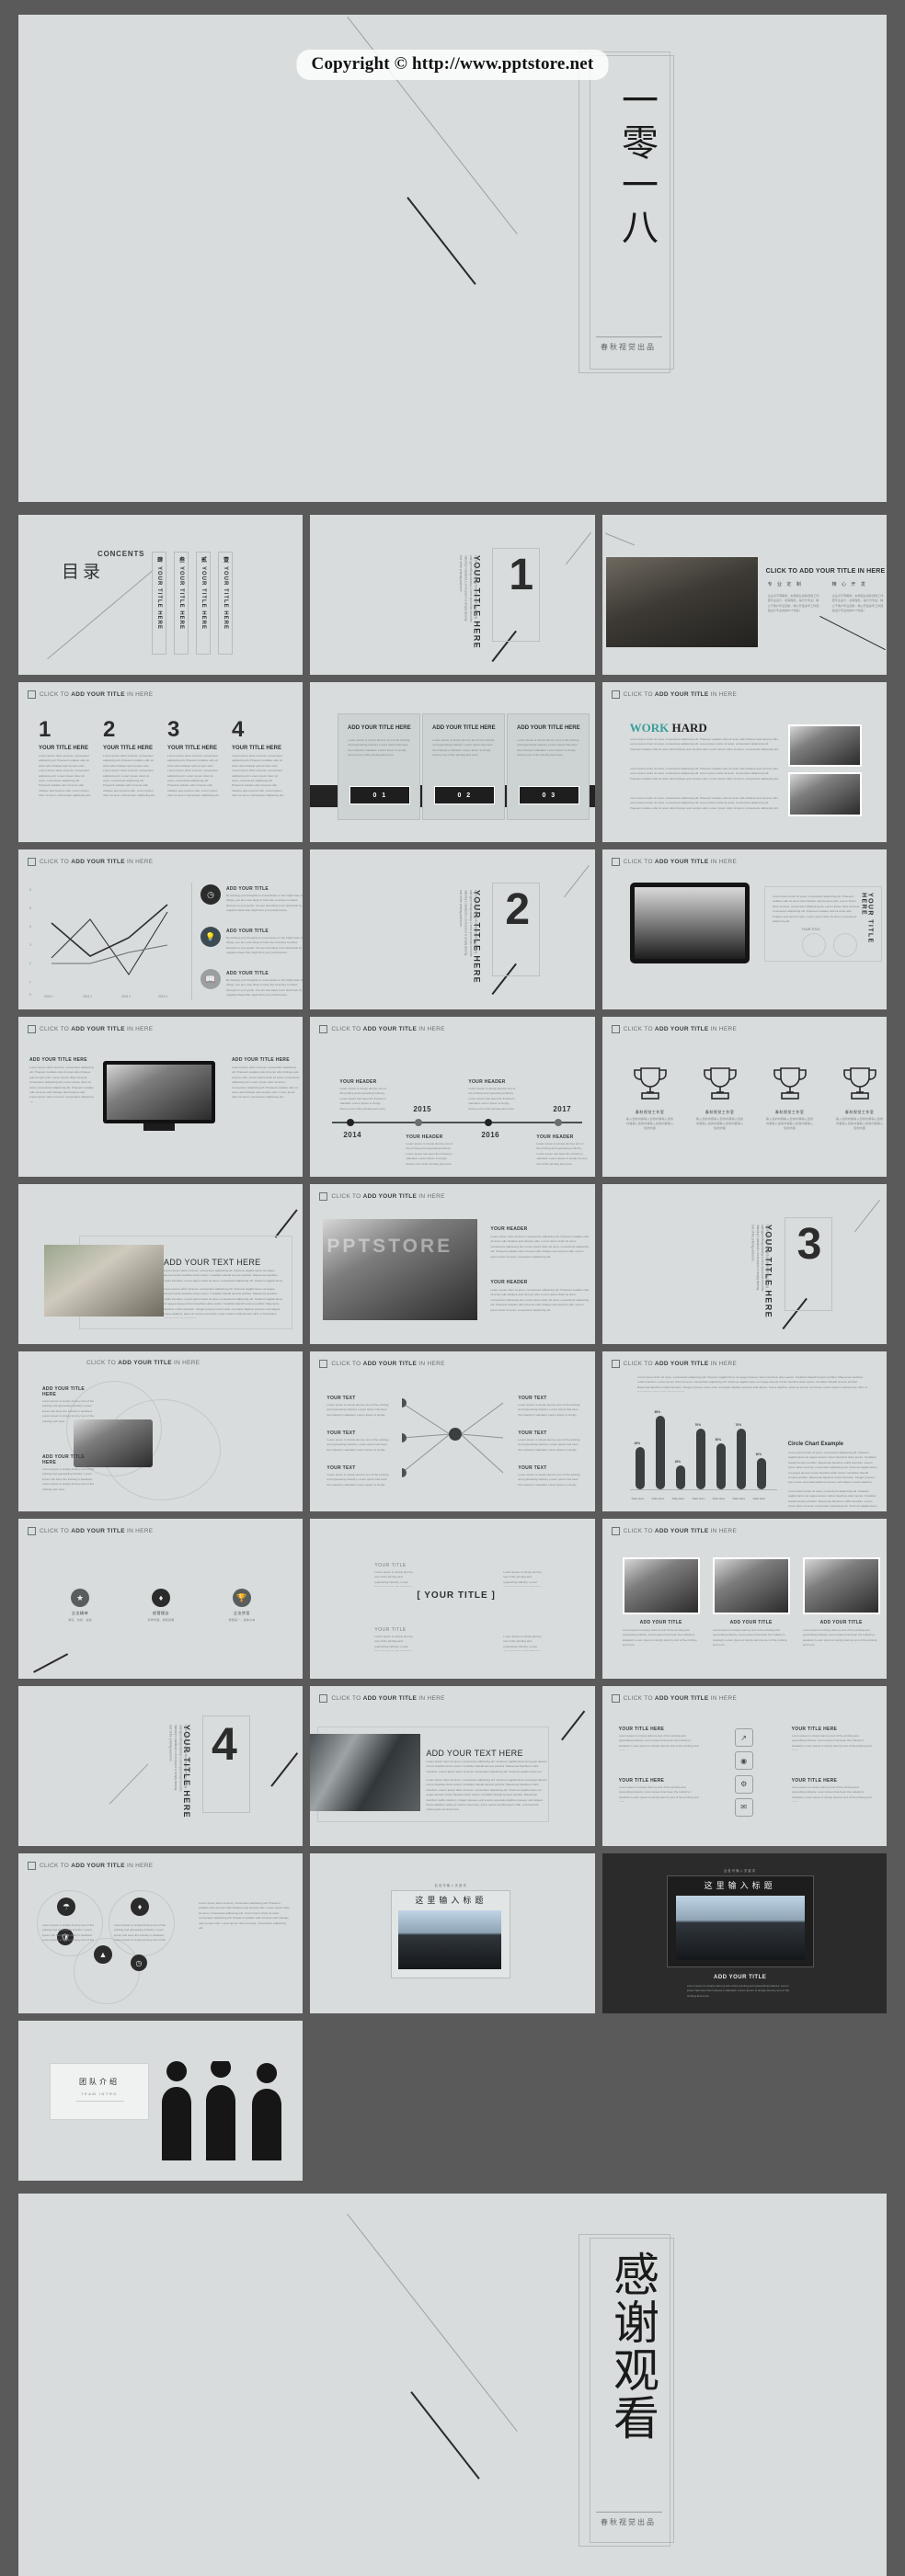 This screenshot has width=905, height=2576. I want to click on contents-column: 肆 YOUR TITLE HERE, so click(159, 603).